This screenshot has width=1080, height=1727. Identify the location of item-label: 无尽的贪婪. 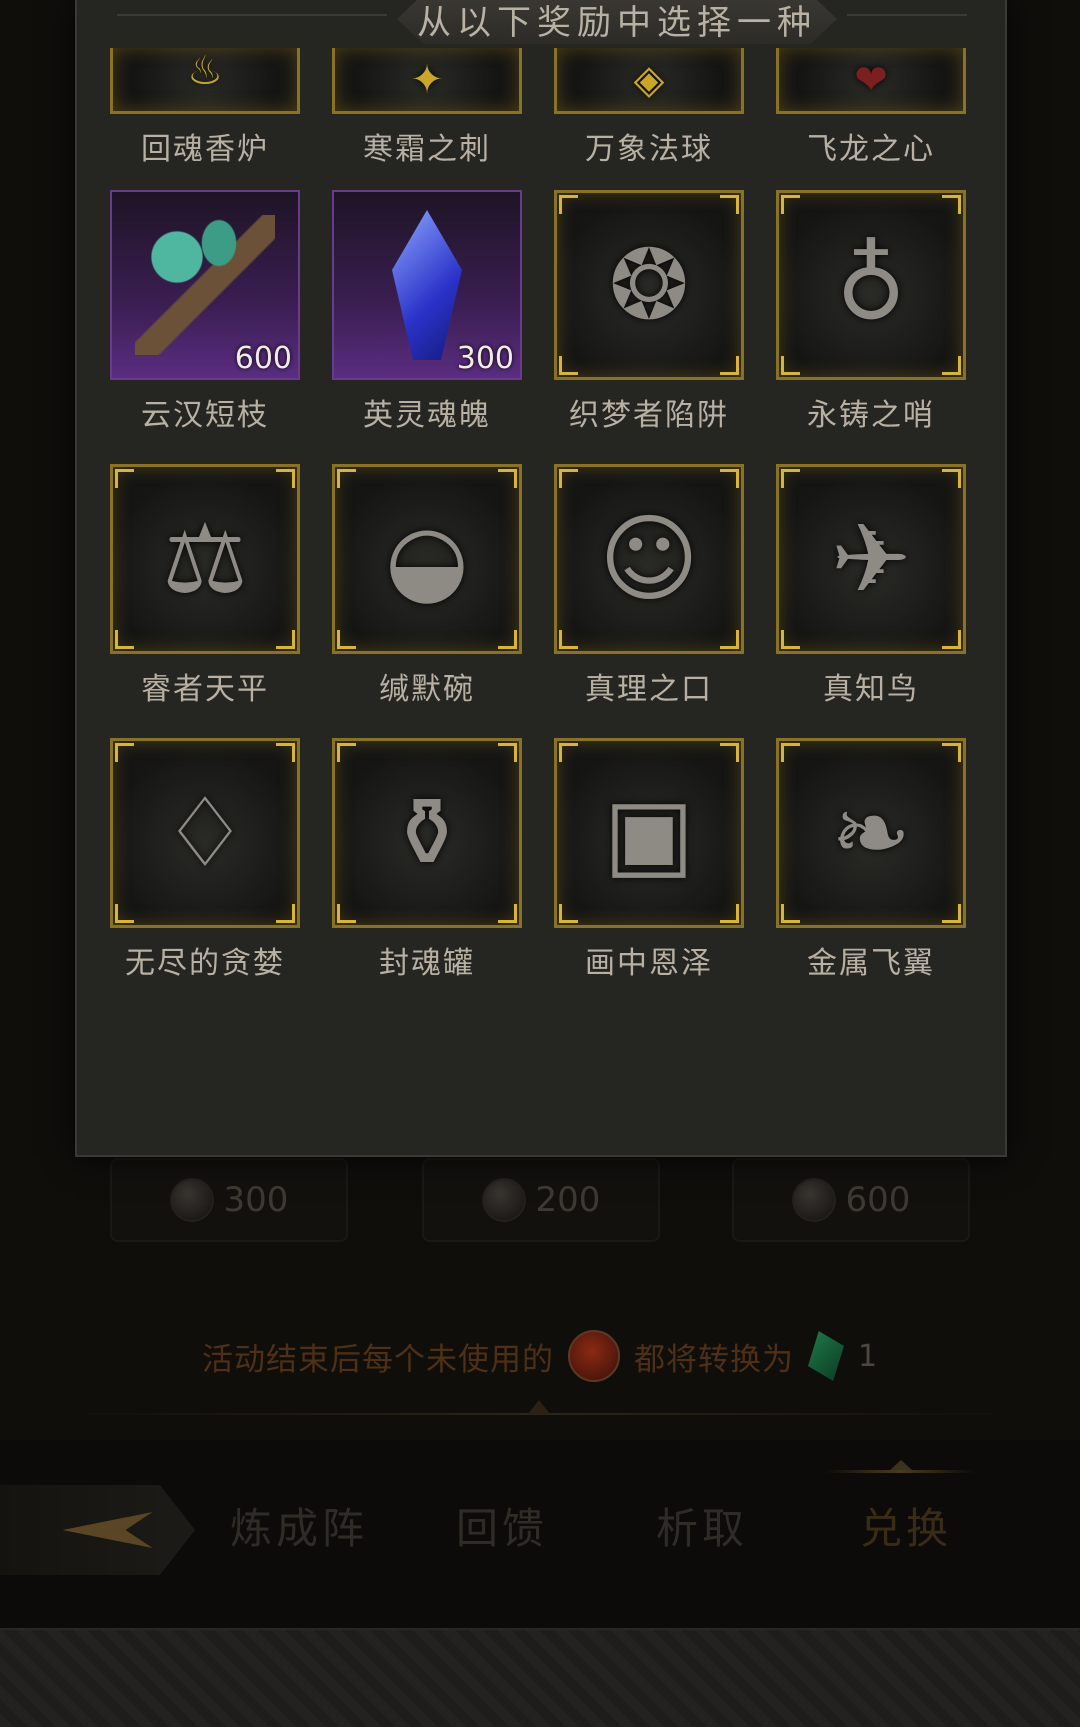
(205, 963).